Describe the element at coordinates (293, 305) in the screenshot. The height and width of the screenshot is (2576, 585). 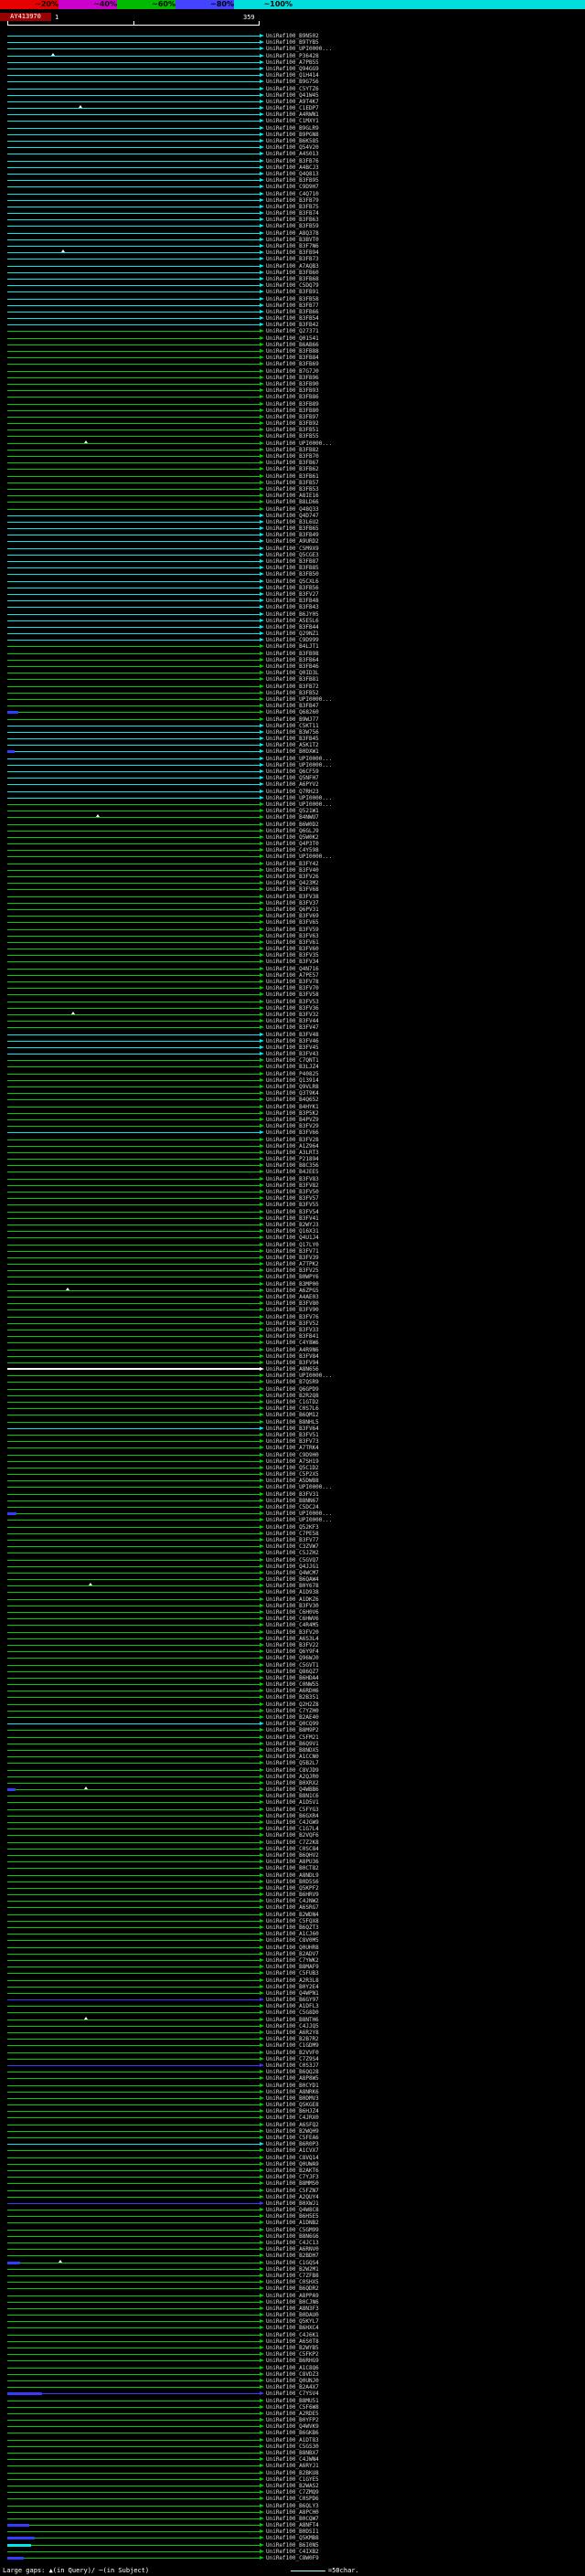
I see `hit-row: UniRef100_B3FB77` at that location.